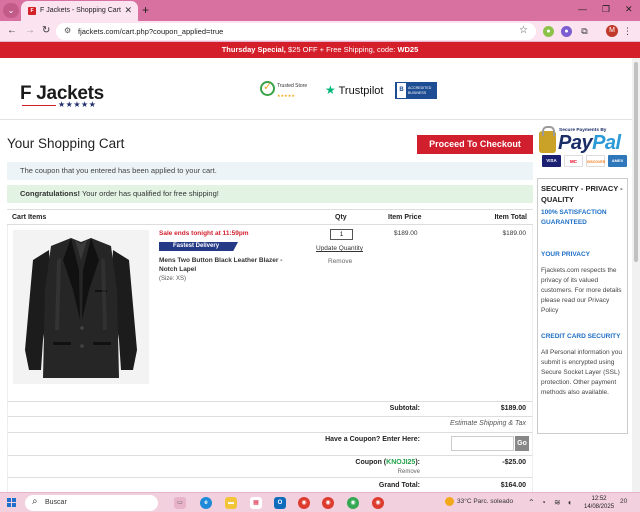 The height and width of the screenshot is (512, 640). Describe the element at coordinates (56, 502) in the screenshot. I see `taskbar-search-text: Buscar` at that location.